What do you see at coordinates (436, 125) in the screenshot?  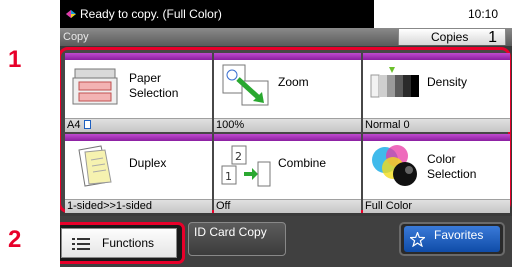 I see `tile-value: Normal 0` at bounding box center [436, 125].